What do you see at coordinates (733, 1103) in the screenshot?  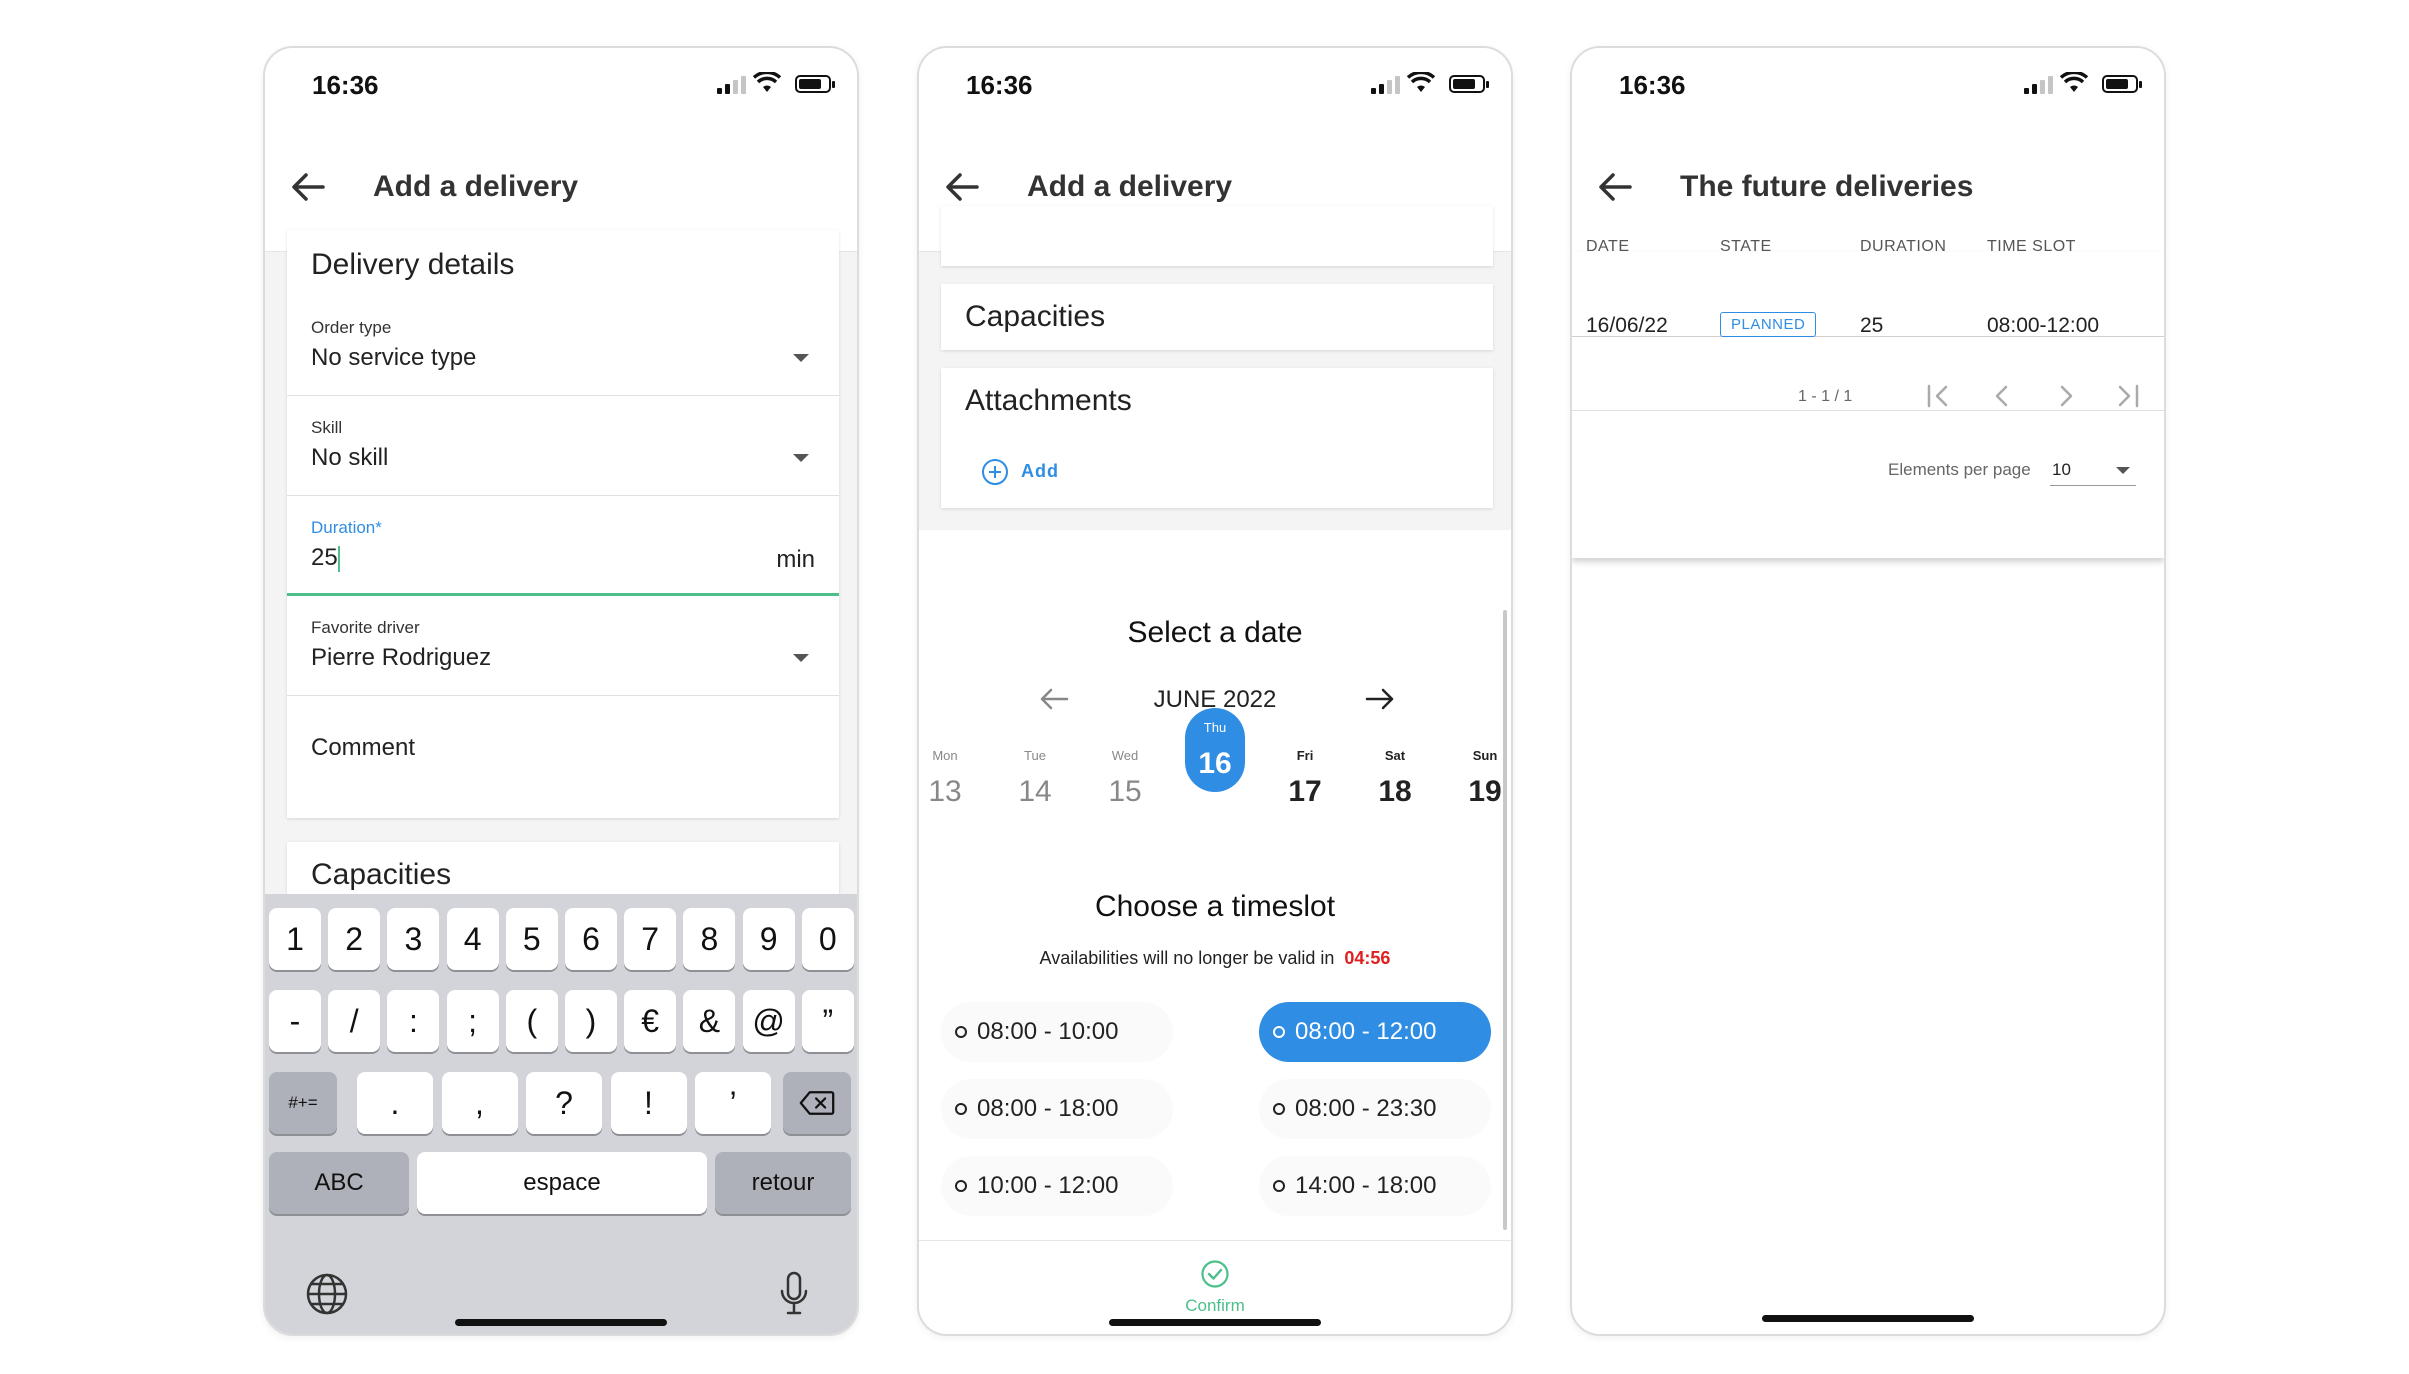 I see `key-punctuation: ’` at bounding box center [733, 1103].